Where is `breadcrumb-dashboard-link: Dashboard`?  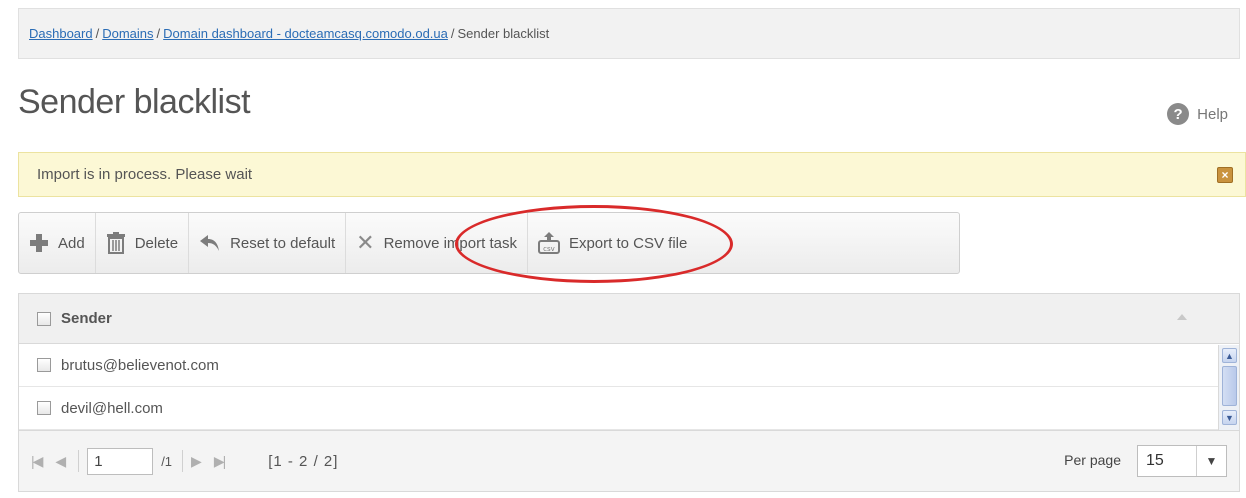
breadcrumb-dashboard-link: Dashboard is located at coordinates (61, 33).